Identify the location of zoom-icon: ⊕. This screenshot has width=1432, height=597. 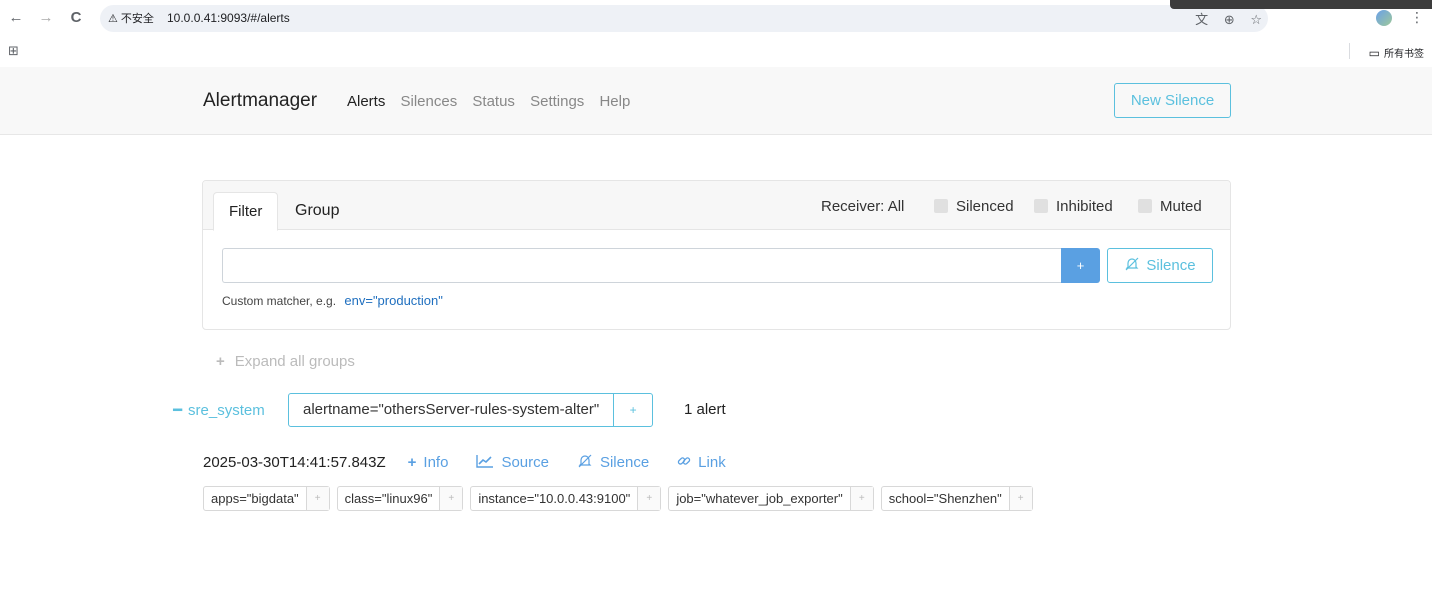
(1229, 19).